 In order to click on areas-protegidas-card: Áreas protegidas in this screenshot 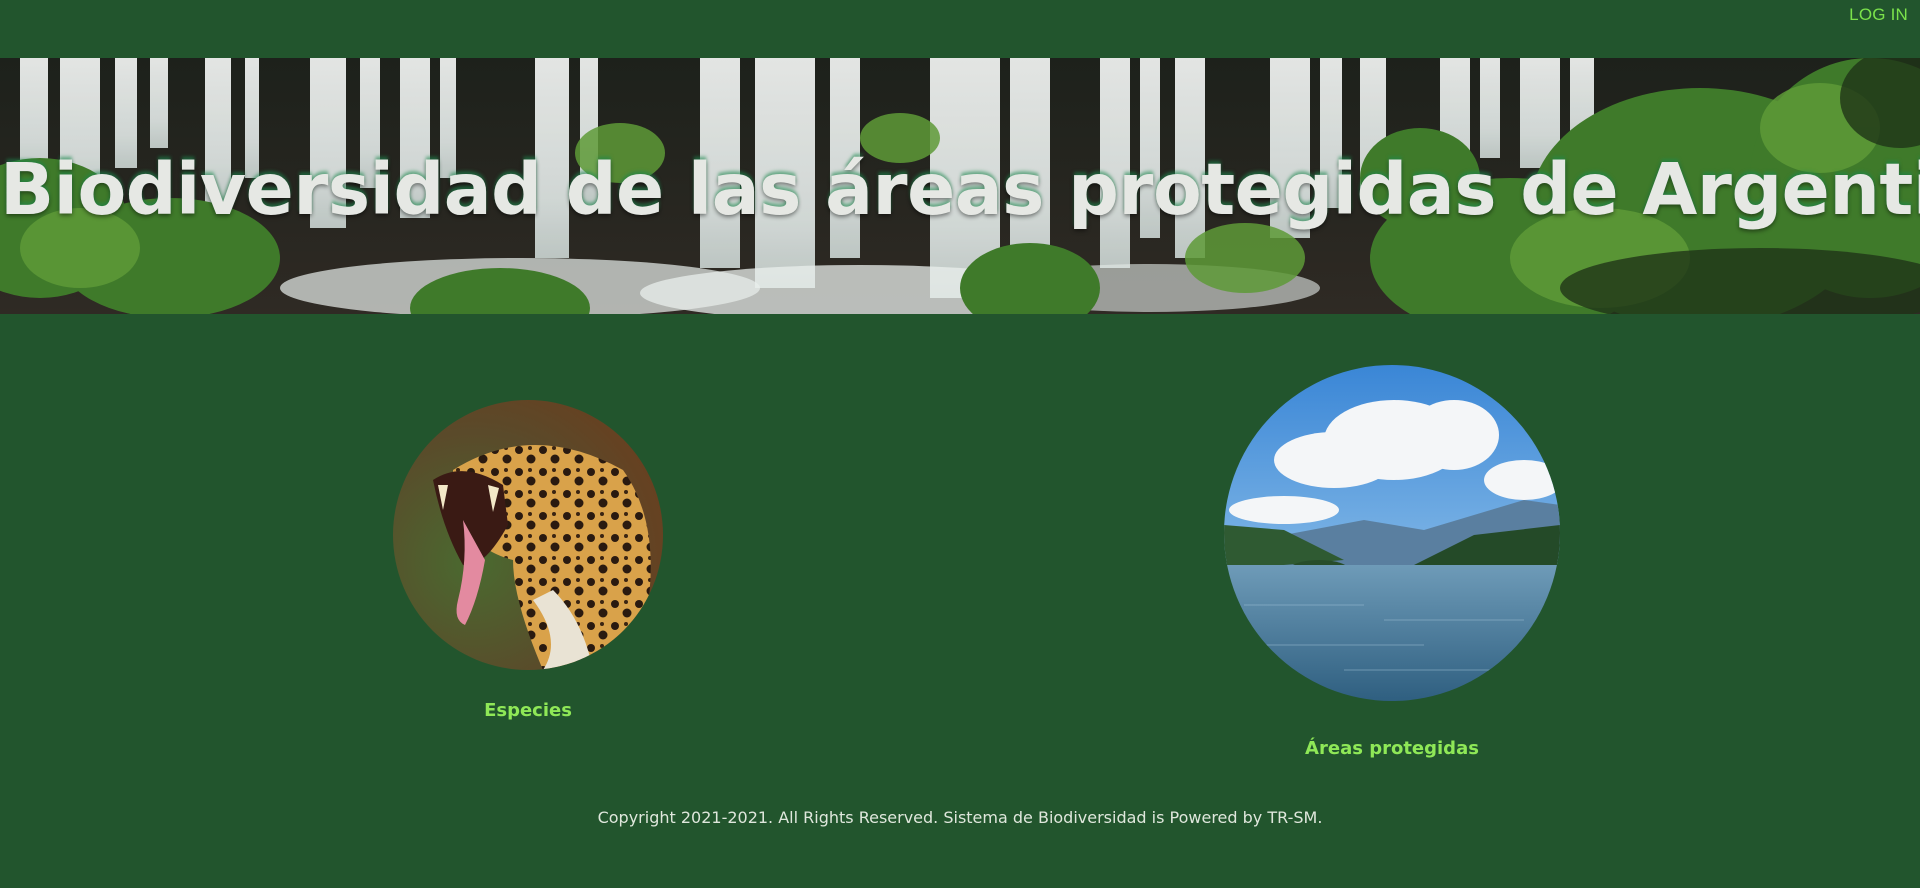, I will do `click(1392, 562)`.